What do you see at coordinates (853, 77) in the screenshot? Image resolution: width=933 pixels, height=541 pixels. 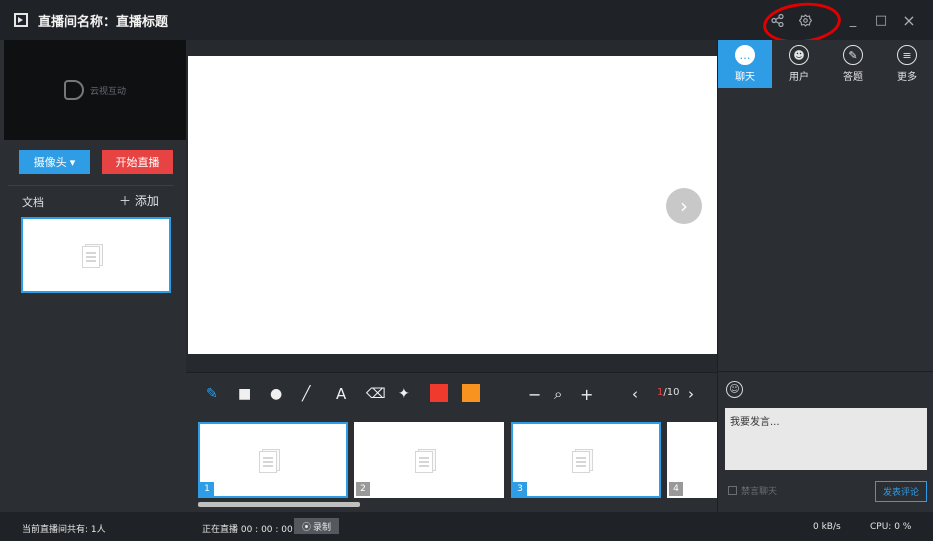 I see `tab-label: 答题` at bounding box center [853, 77].